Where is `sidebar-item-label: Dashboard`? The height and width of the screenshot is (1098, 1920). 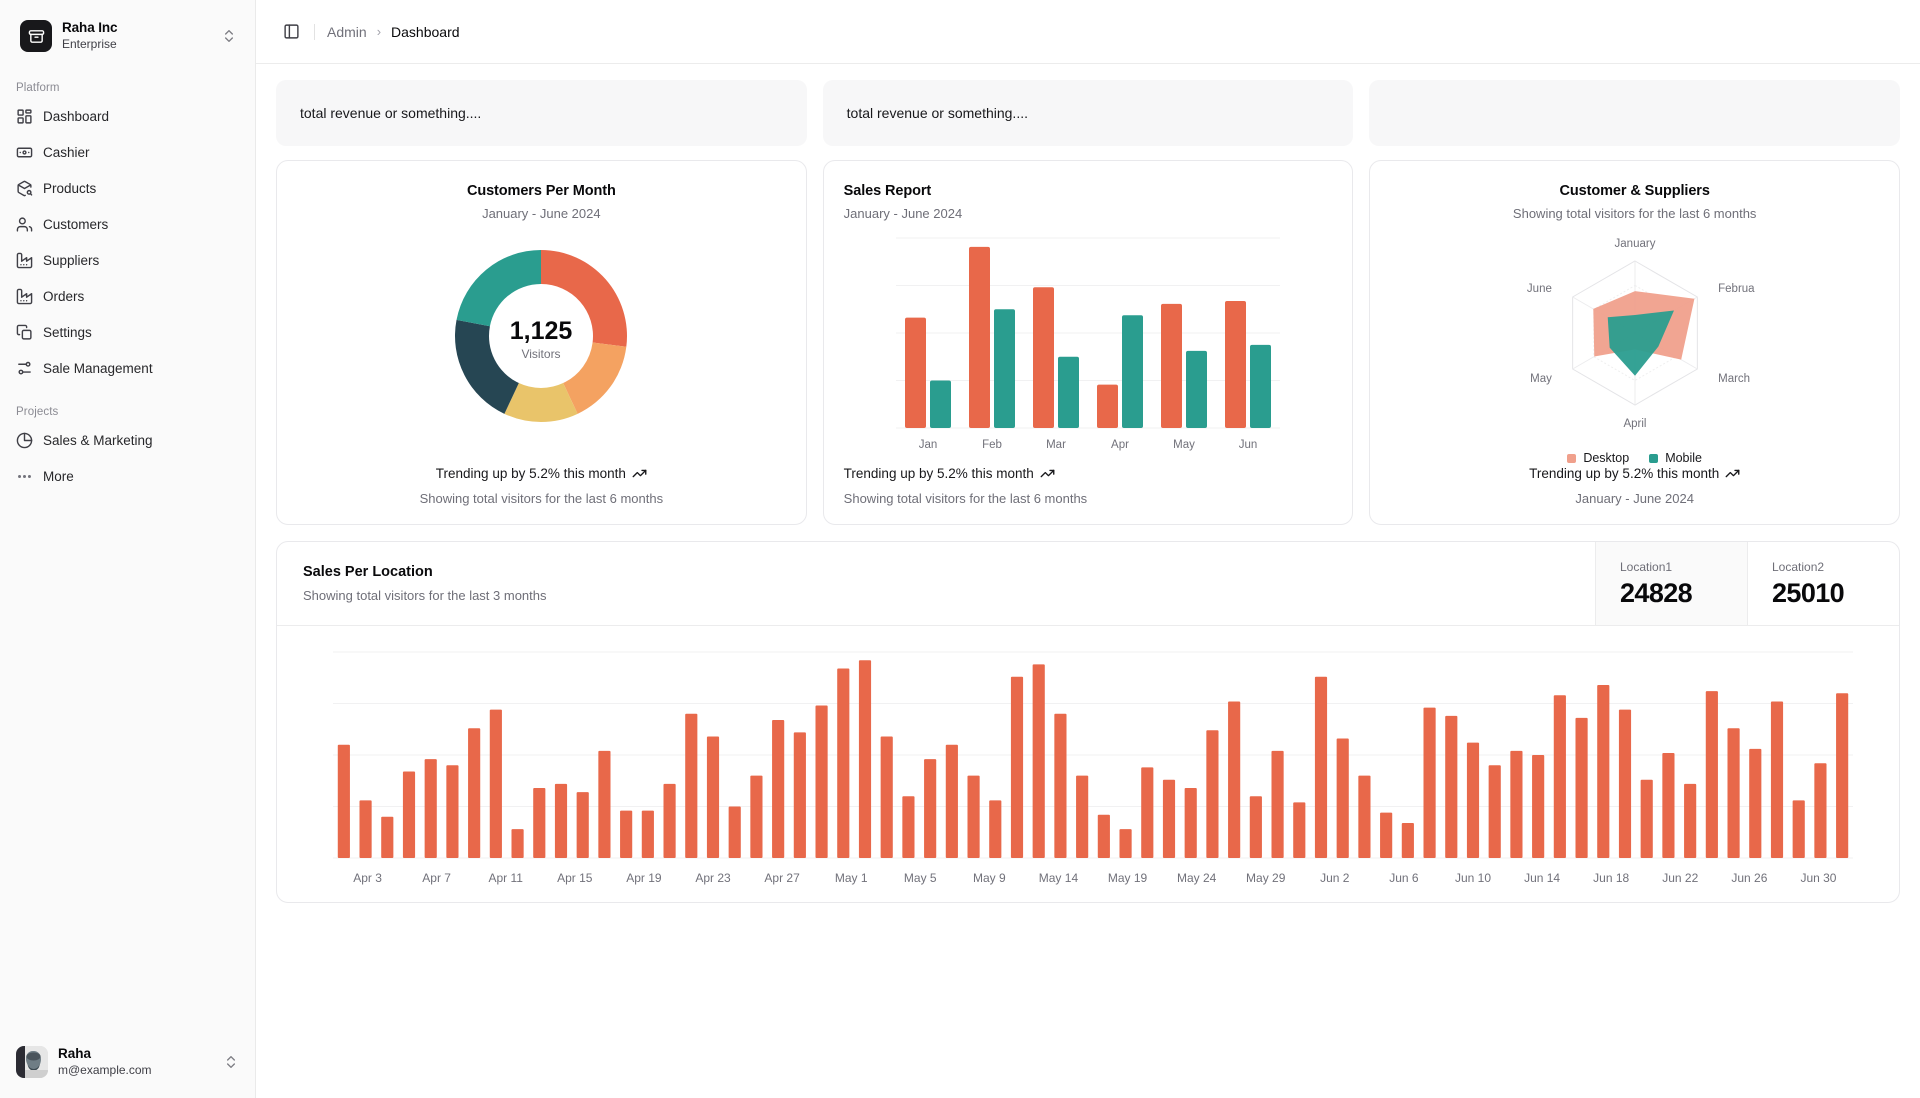 sidebar-item-label: Dashboard is located at coordinates (76, 116).